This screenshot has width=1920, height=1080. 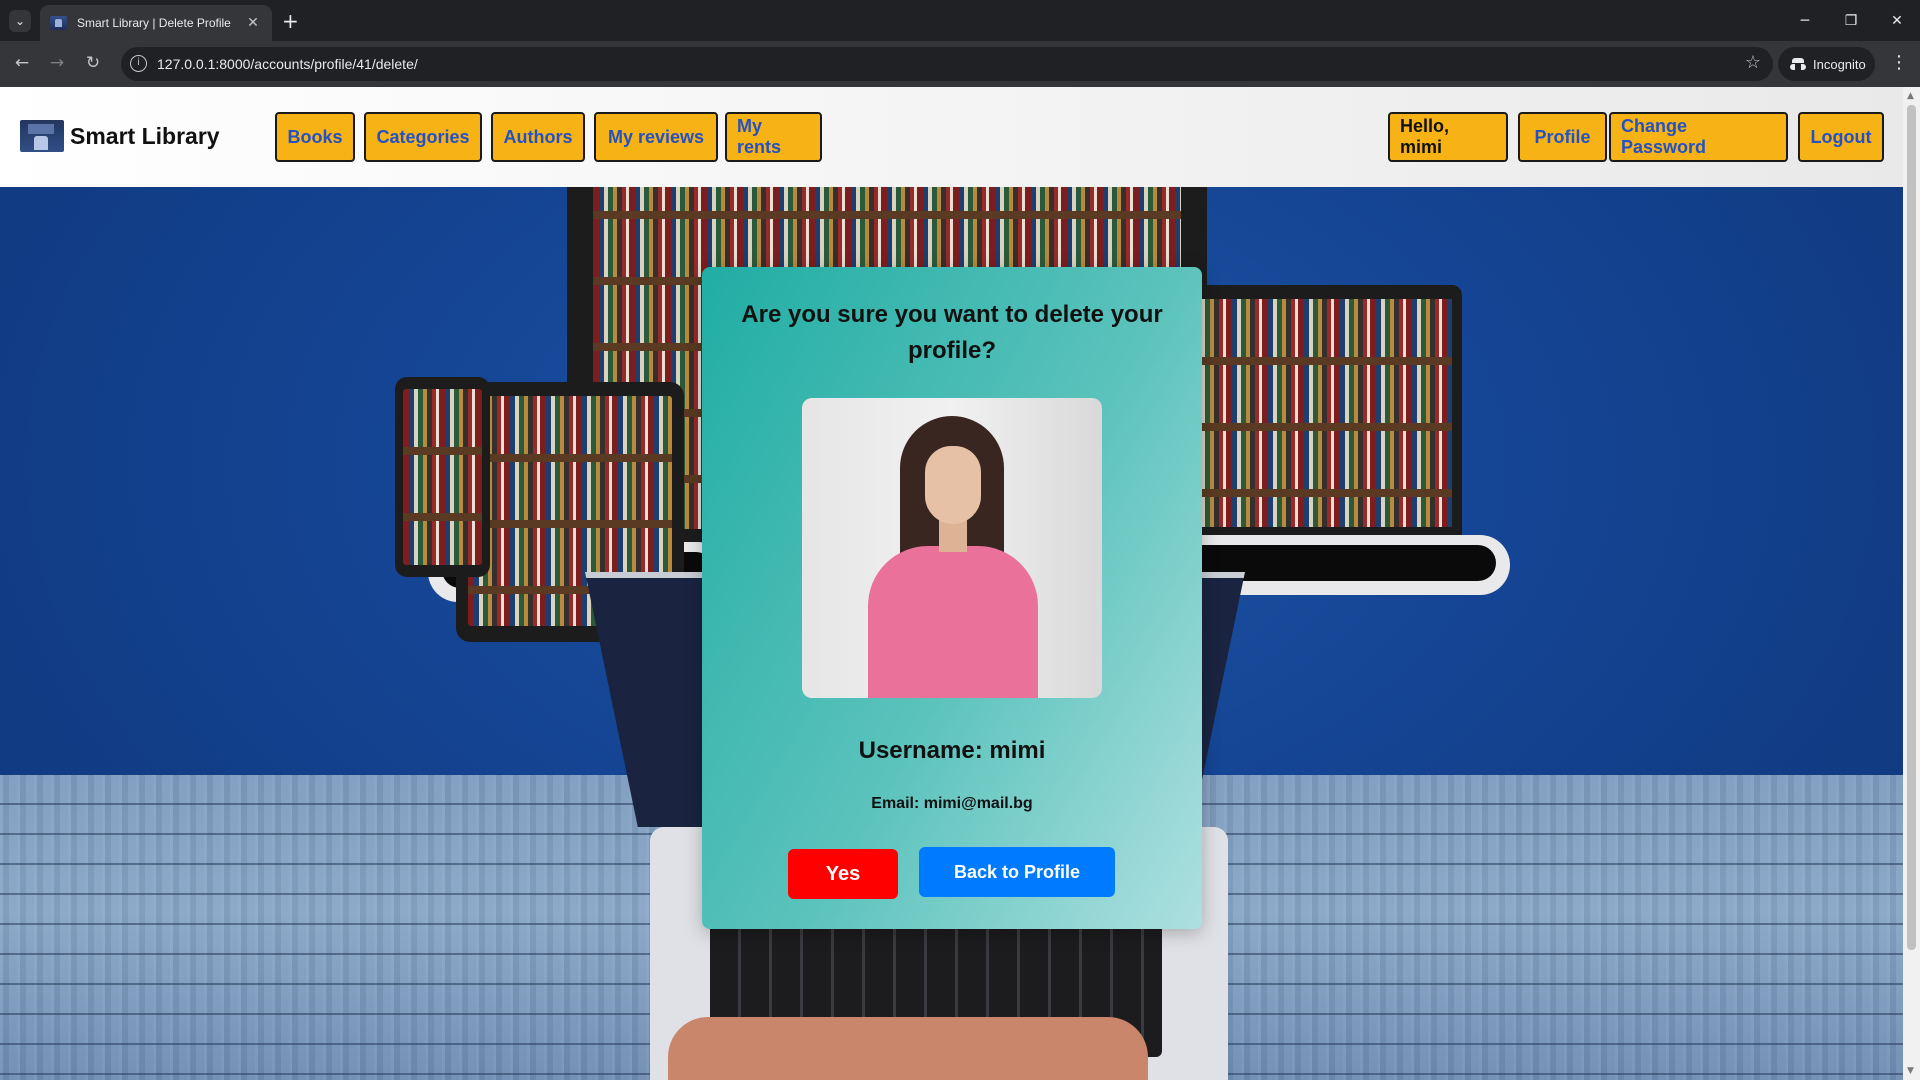 What do you see at coordinates (843, 874) in the screenshot?
I see `confirm-delete-button: Yes` at bounding box center [843, 874].